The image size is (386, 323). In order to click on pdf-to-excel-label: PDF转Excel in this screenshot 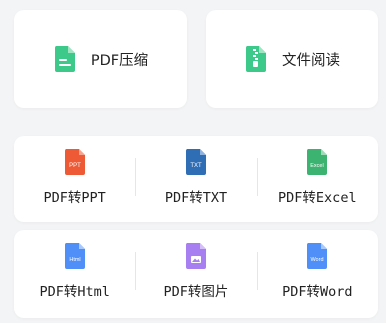, I will do `click(317, 198)`.